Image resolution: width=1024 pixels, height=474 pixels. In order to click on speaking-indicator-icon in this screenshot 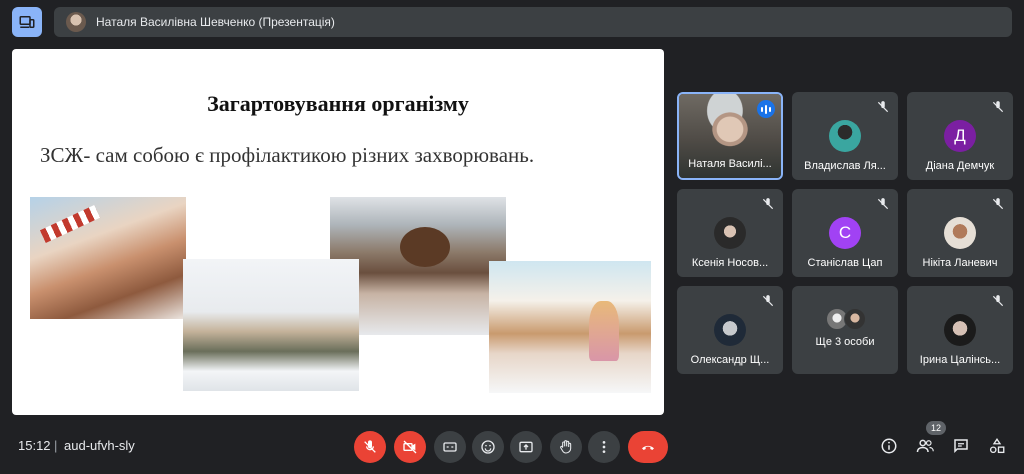, I will do `click(766, 109)`.